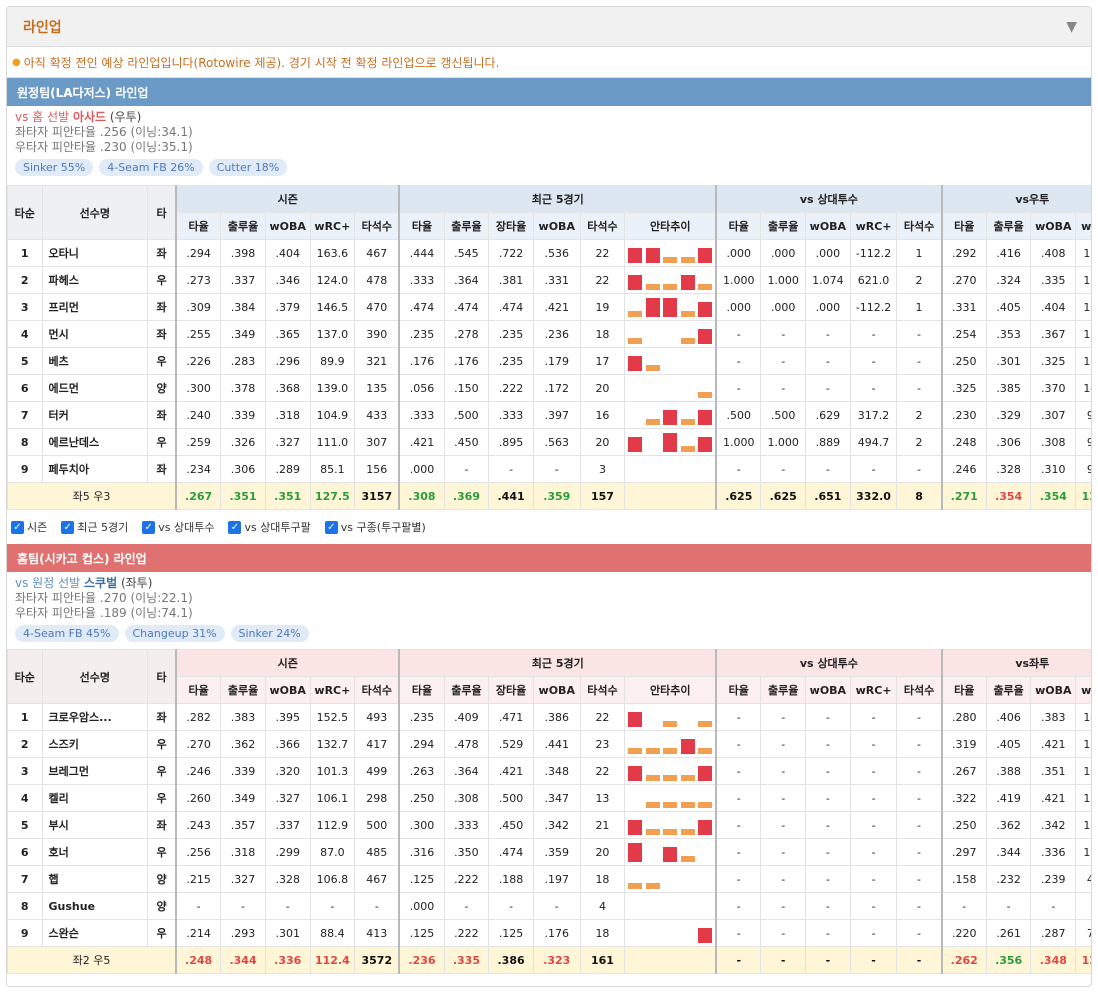 The width and height of the screenshot is (1098, 993). I want to click on table-row: 8Gushue양-----.000---4---------, so click(549, 906).